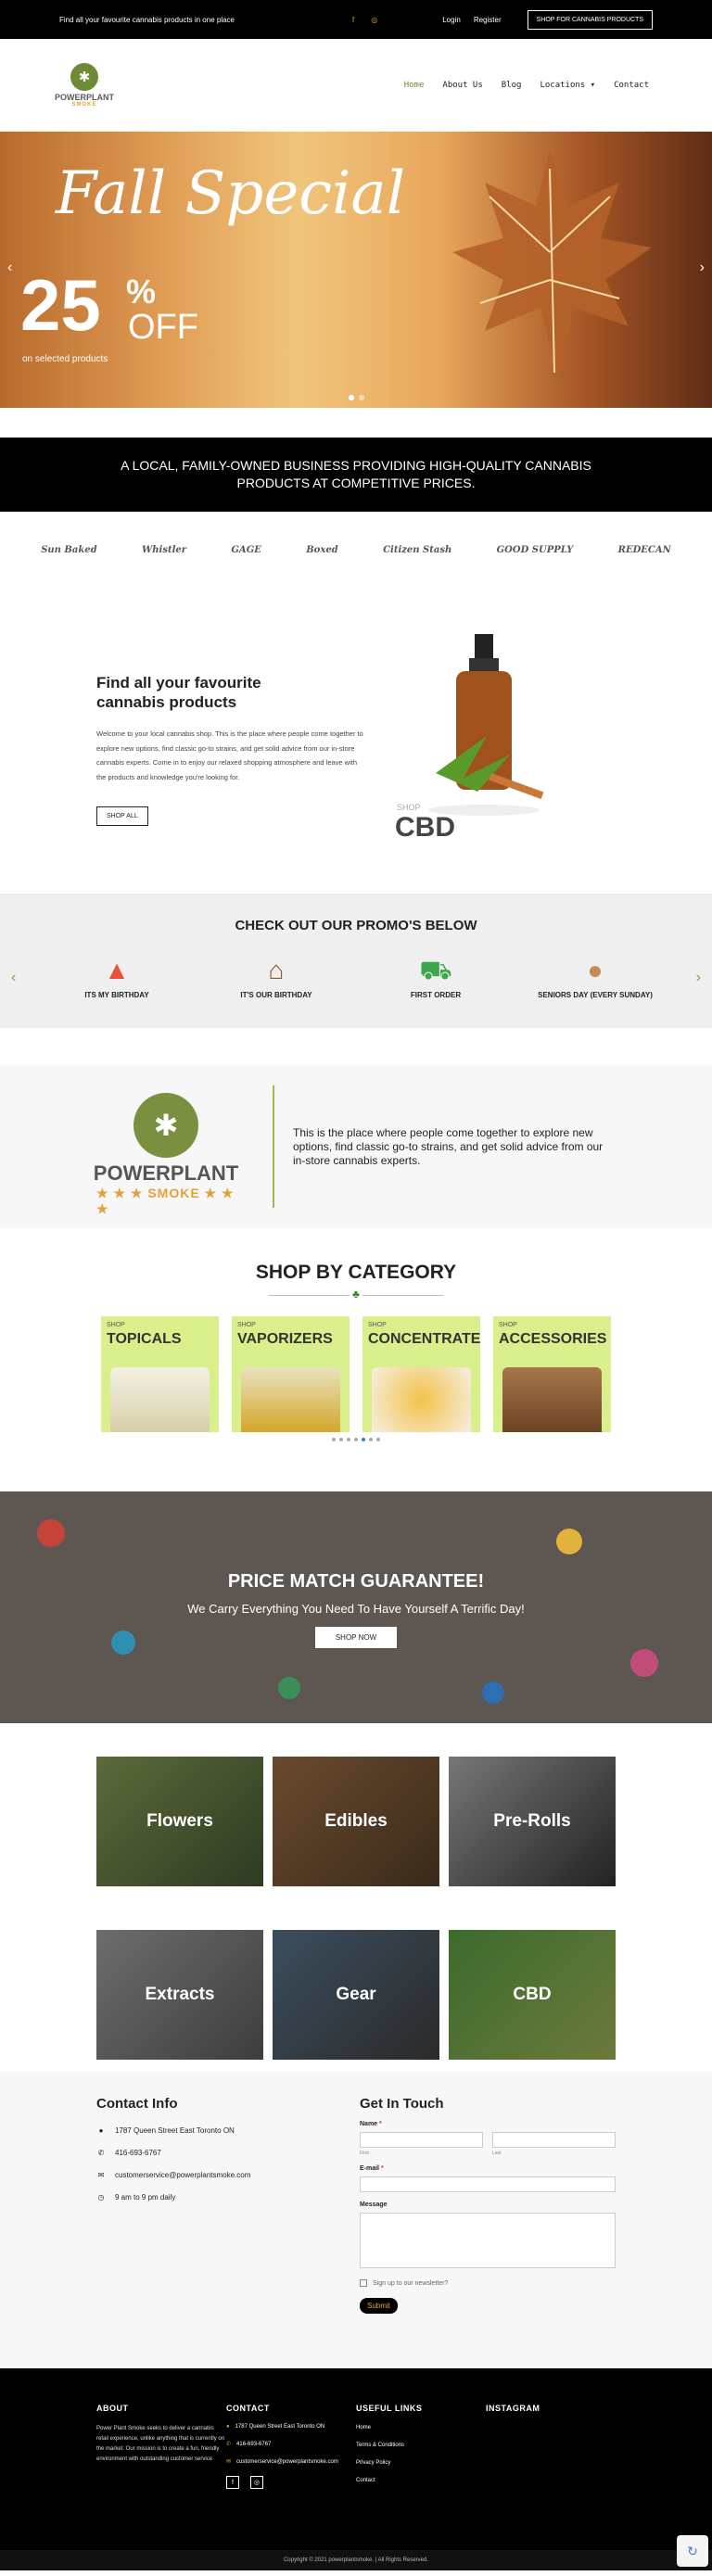 The image size is (712, 2576). I want to click on tile-edibles: Edibles, so click(356, 1821).